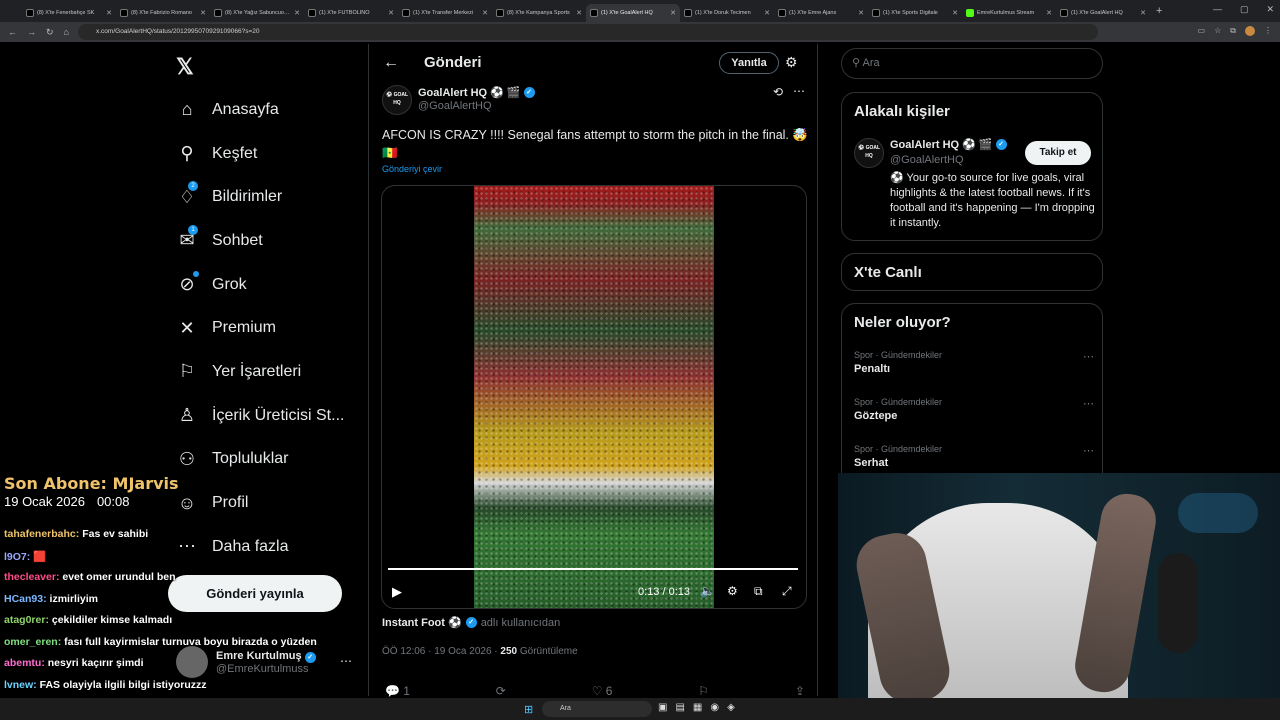 Image resolution: width=1280 pixels, height=720 pixels. Describe the element at coordinates (69, 13) in the screenshot. I see `browser-tab: (8) X'te Fenerbahçe SK ✕` at that location.